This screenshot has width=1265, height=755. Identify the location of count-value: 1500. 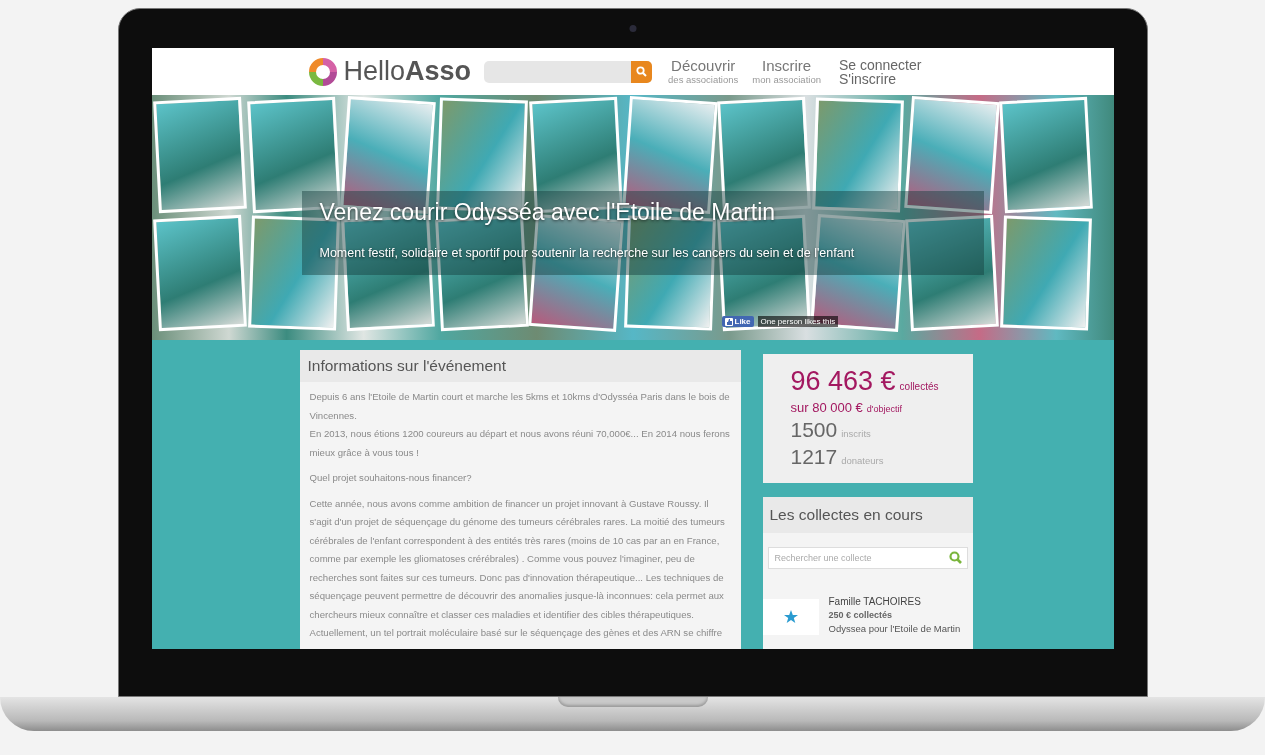
(814, 430).